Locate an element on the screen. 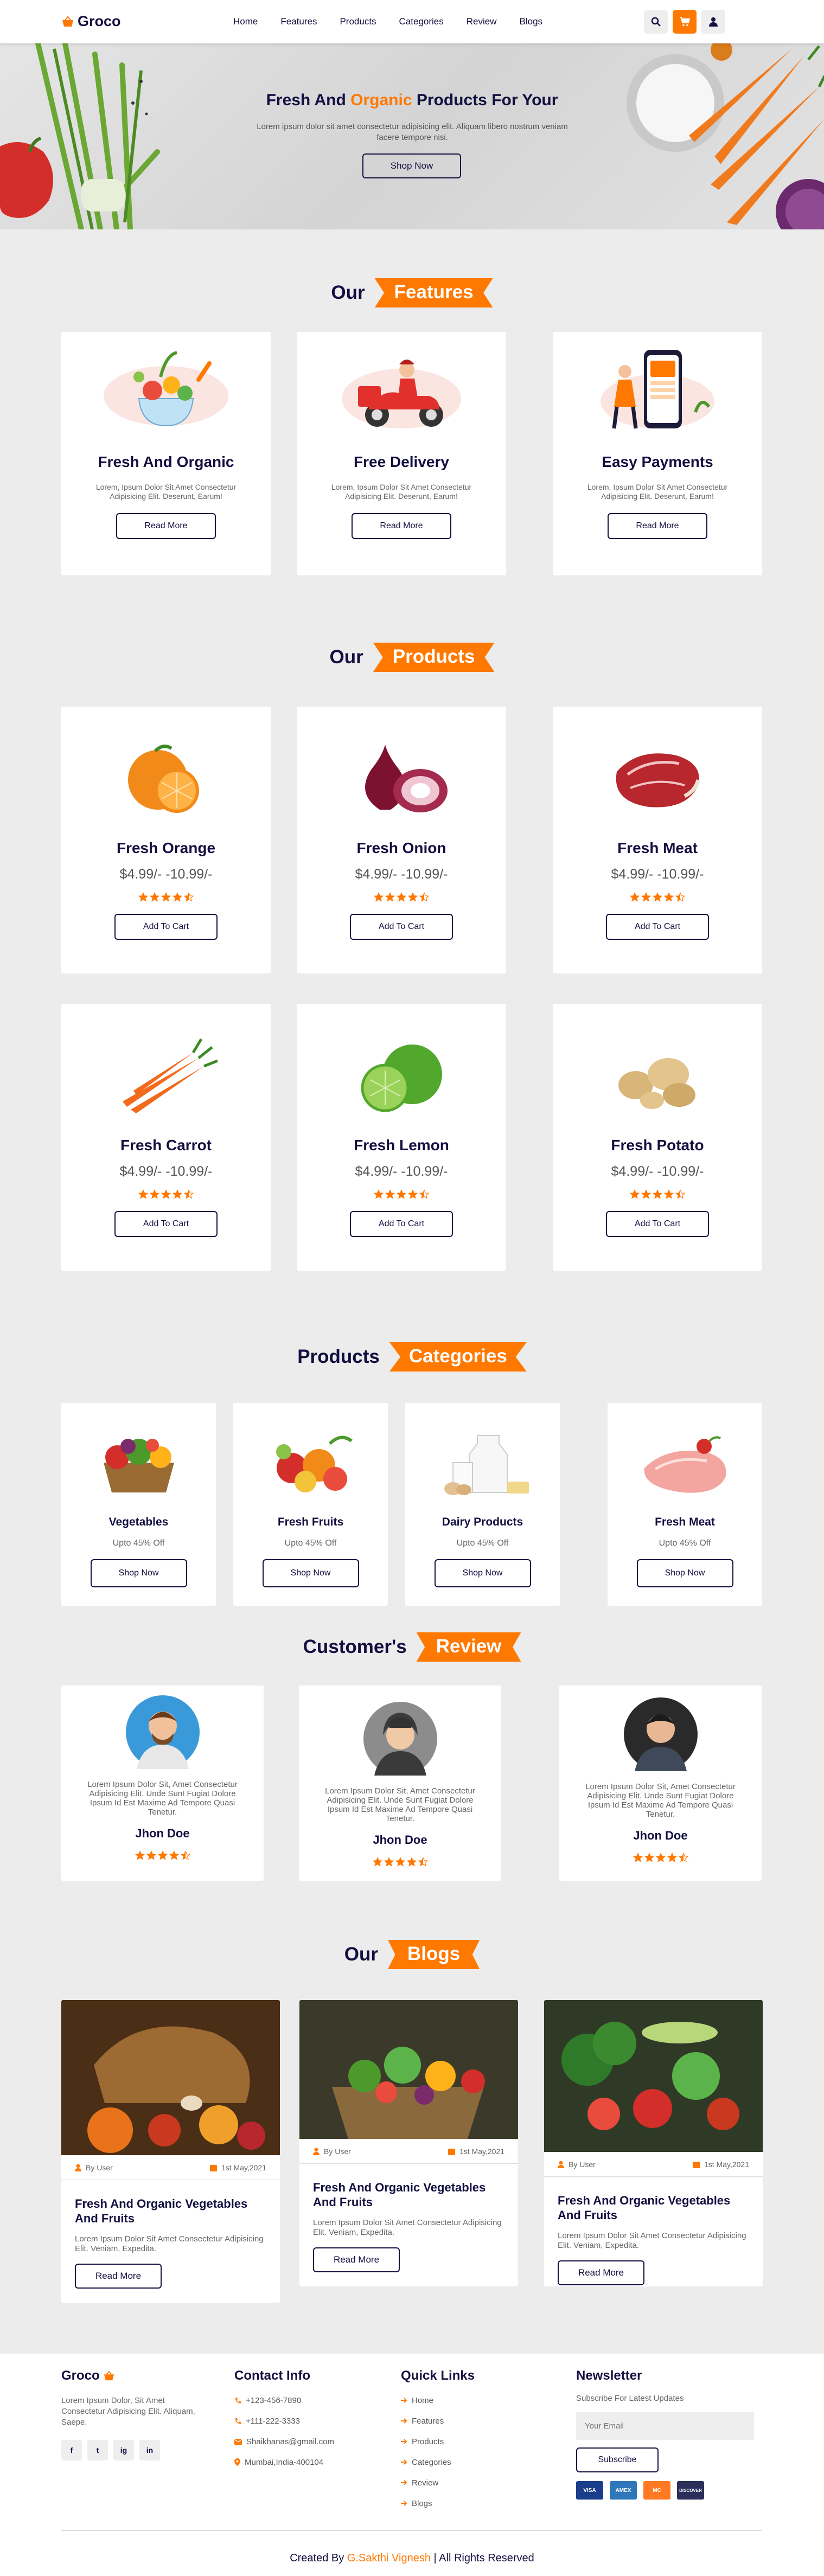 Image resolution: width=824 pixels, height=2576 pixels. search-button is located at coordinates (656, 22).